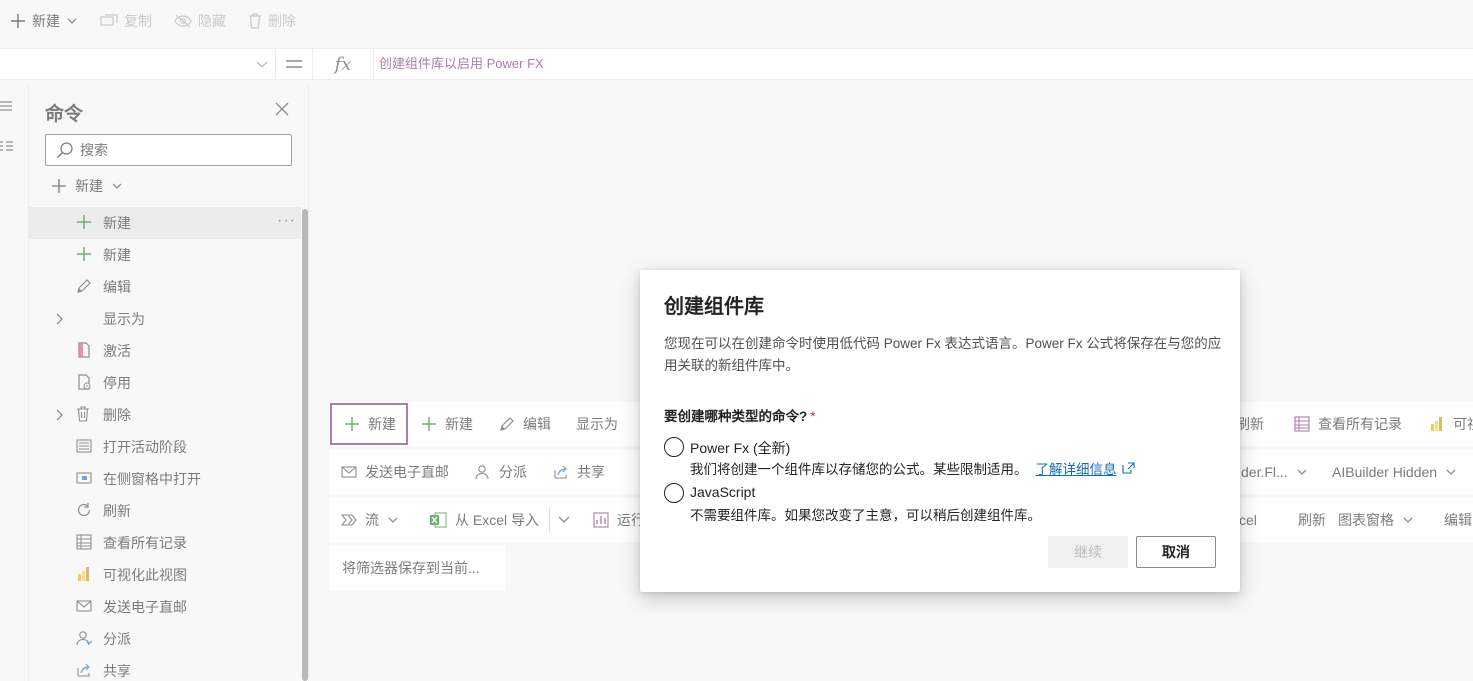 This screenshot has width=1473, height=681. What do you see at coordinates (723, 492) in the screenshot?
I see `option-javascript-label: JavaScript` at bounding box center [723, 492].